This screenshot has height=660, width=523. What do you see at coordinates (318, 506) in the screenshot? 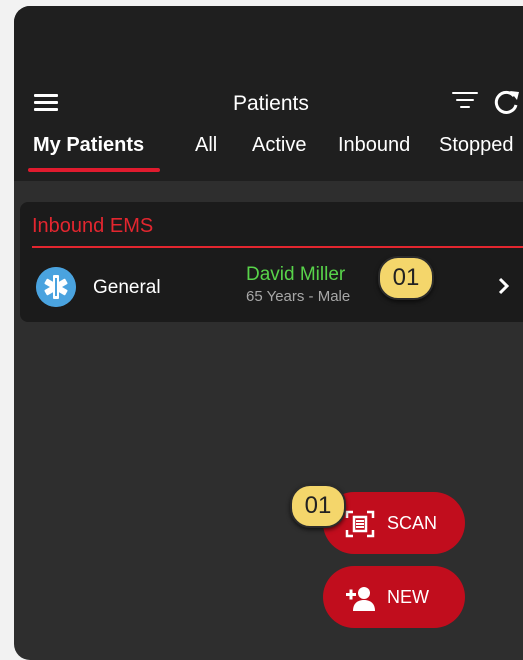
I see `callout-badge-scan: 01` at bounding box center [318, 506].